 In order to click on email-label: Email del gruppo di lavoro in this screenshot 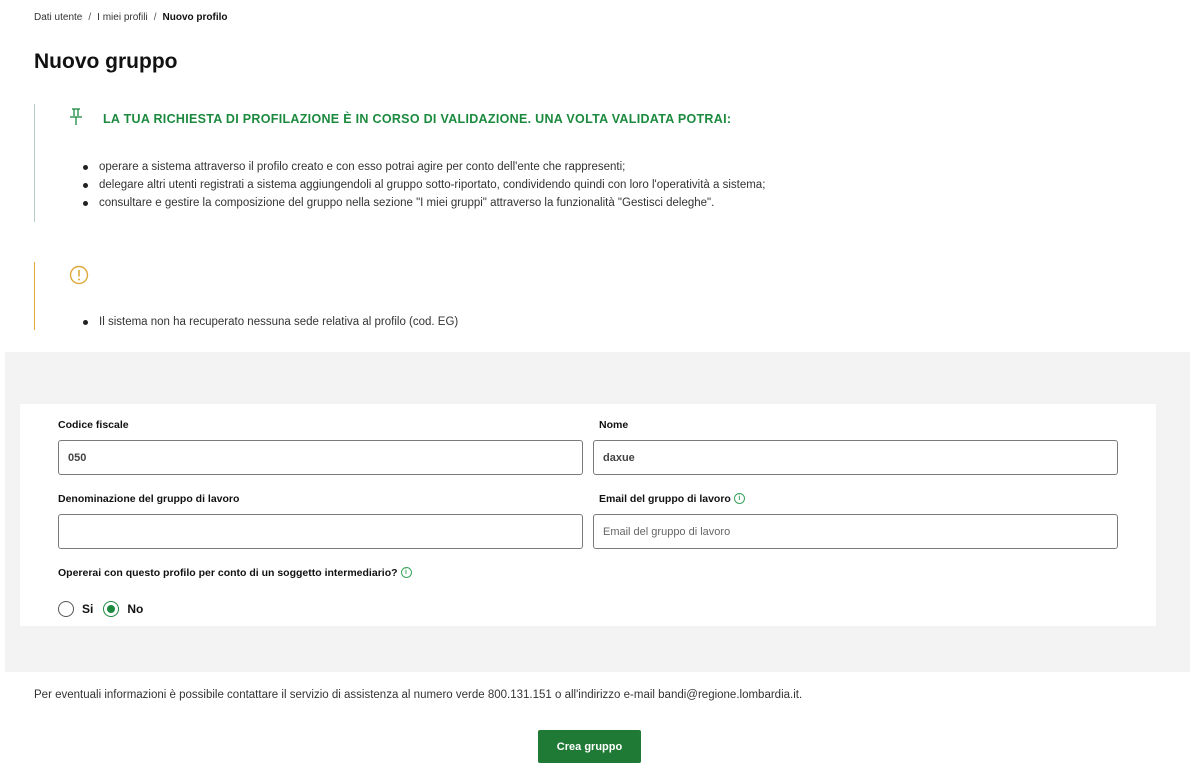, I will do `click(665, 499)`.